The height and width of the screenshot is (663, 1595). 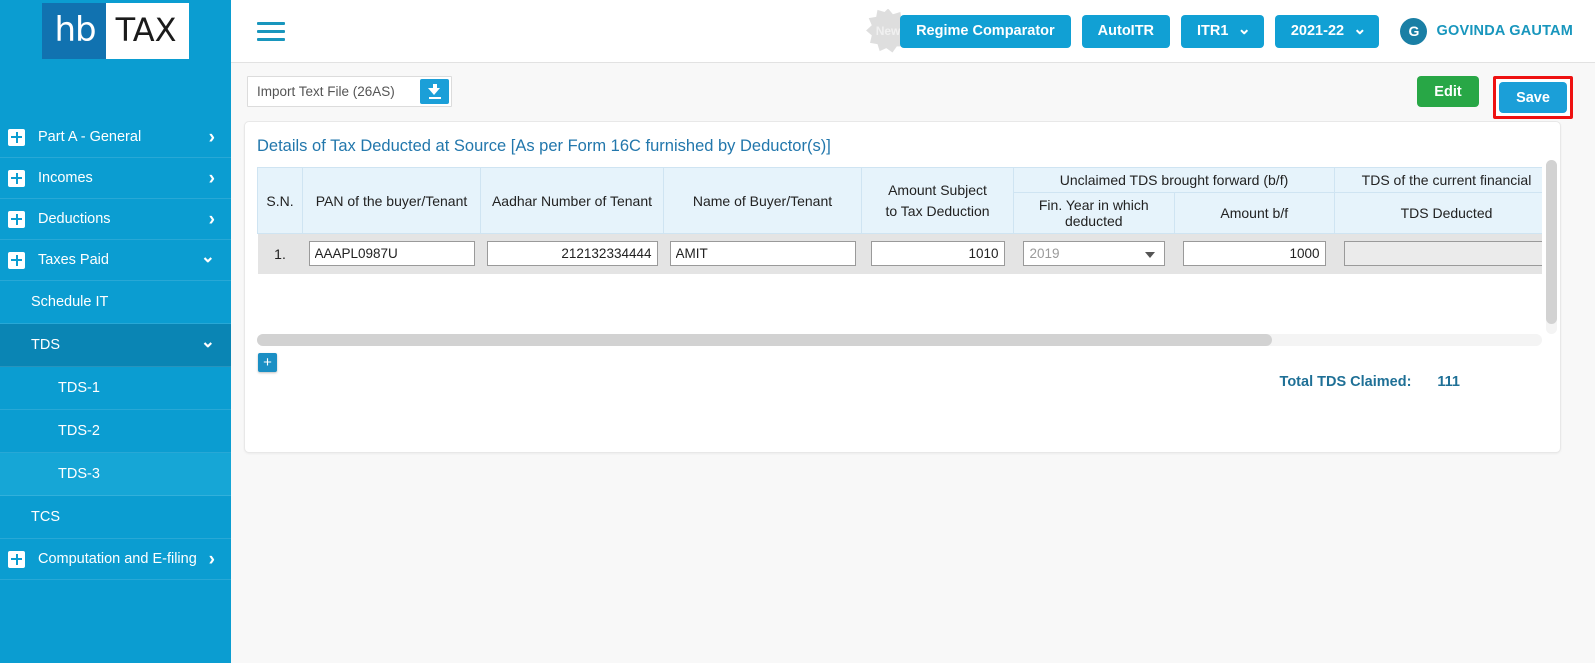 I want to click on save-button: Save, so click(x=1533, y=97).